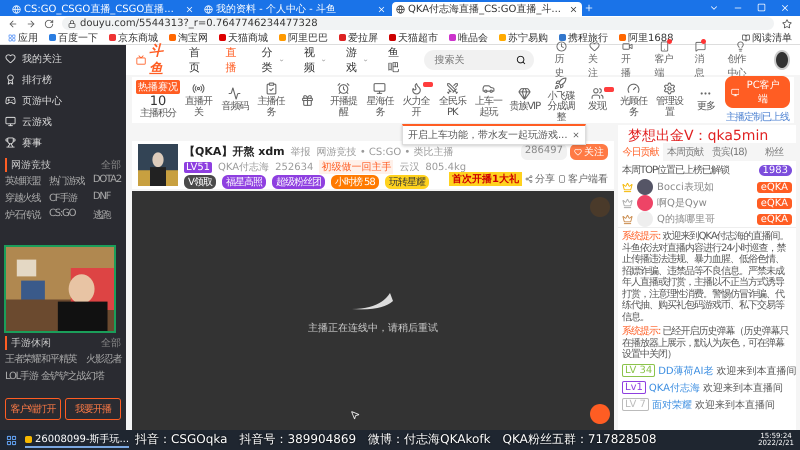  Describe the element at coordinates (686, 219) in the screenshot. I see `user-name: Q的搞哪里哥` at that location.